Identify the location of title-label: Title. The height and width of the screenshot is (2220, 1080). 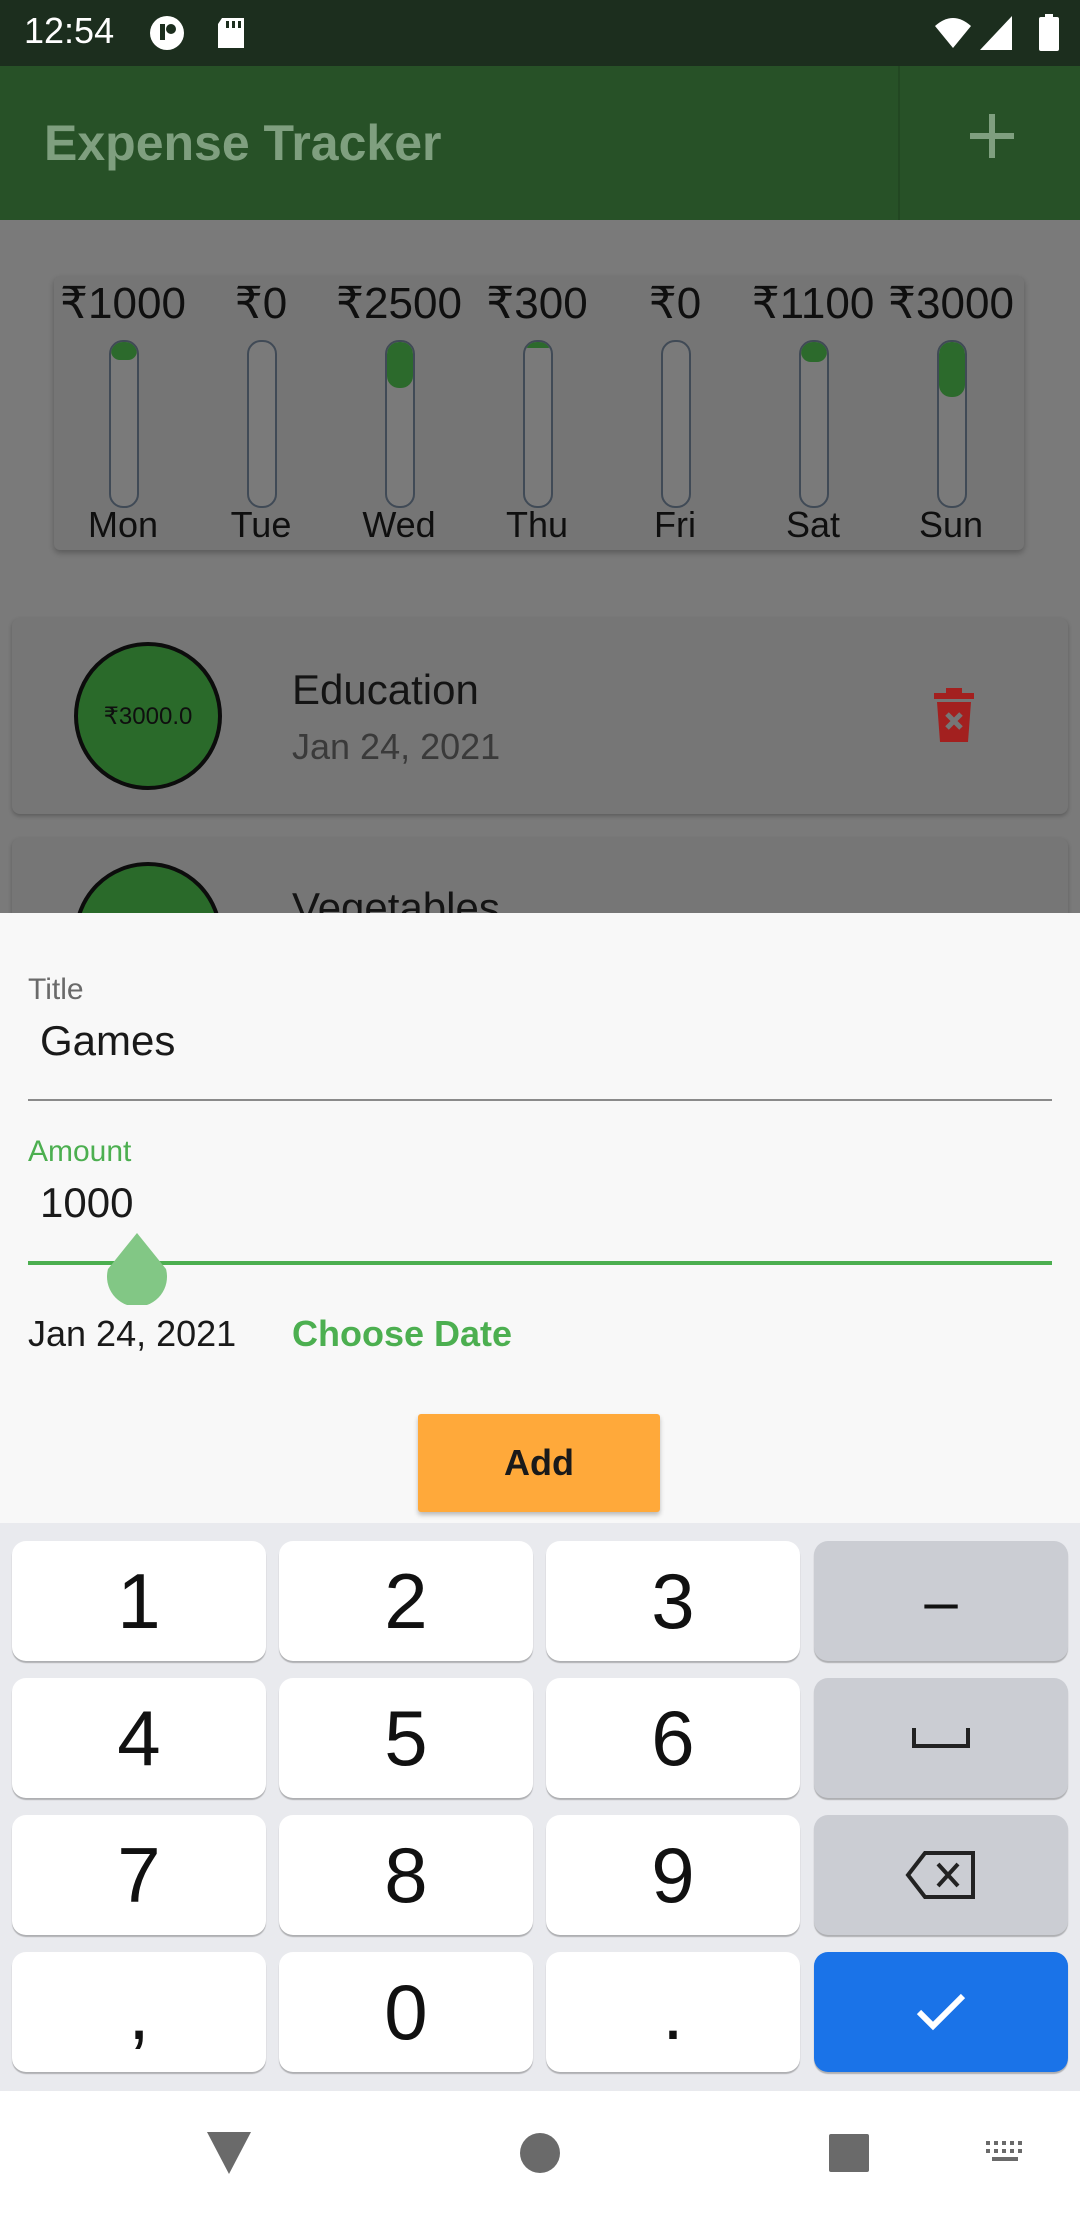
(56, 989).